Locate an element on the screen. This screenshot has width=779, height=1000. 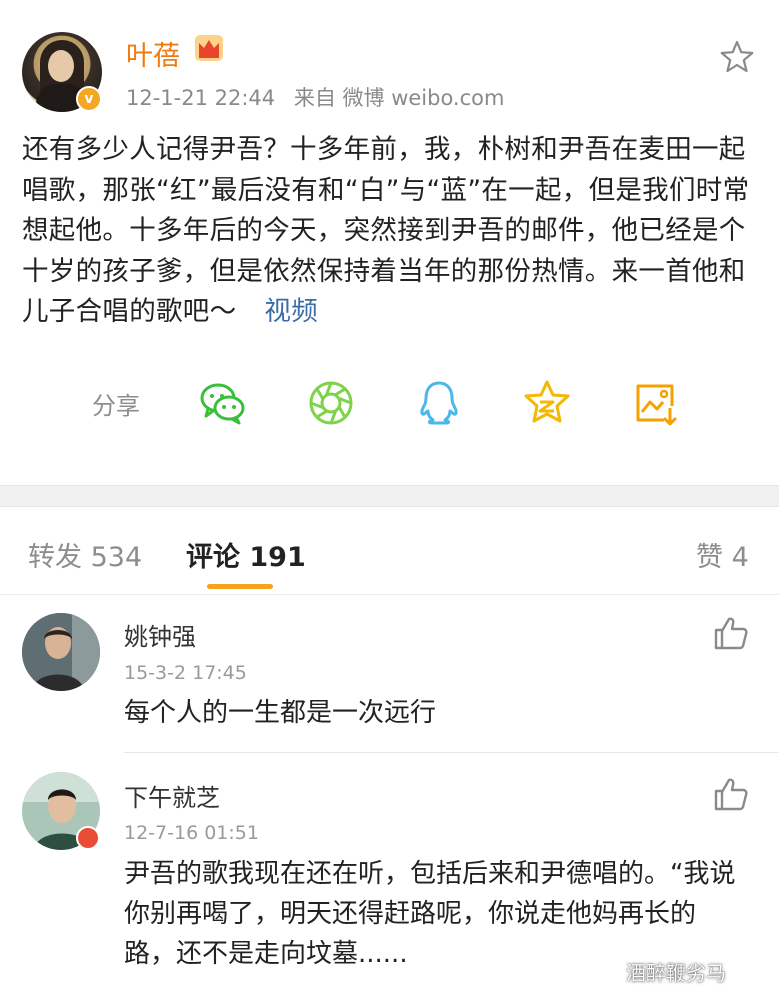
qzone-icon is located at coordinates (547, 403).